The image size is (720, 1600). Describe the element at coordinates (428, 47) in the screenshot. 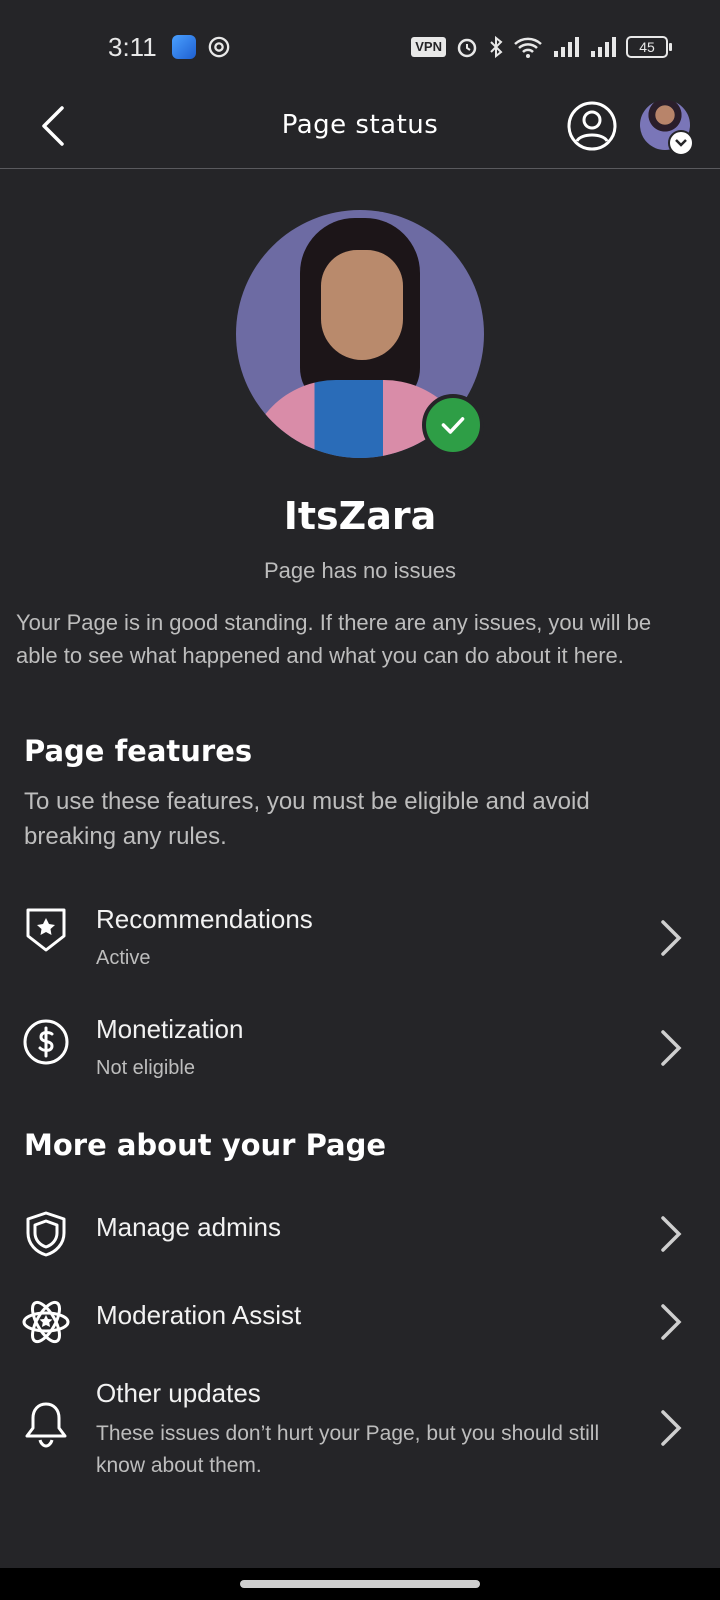

I see `vpn-icon: VPN` at that location.